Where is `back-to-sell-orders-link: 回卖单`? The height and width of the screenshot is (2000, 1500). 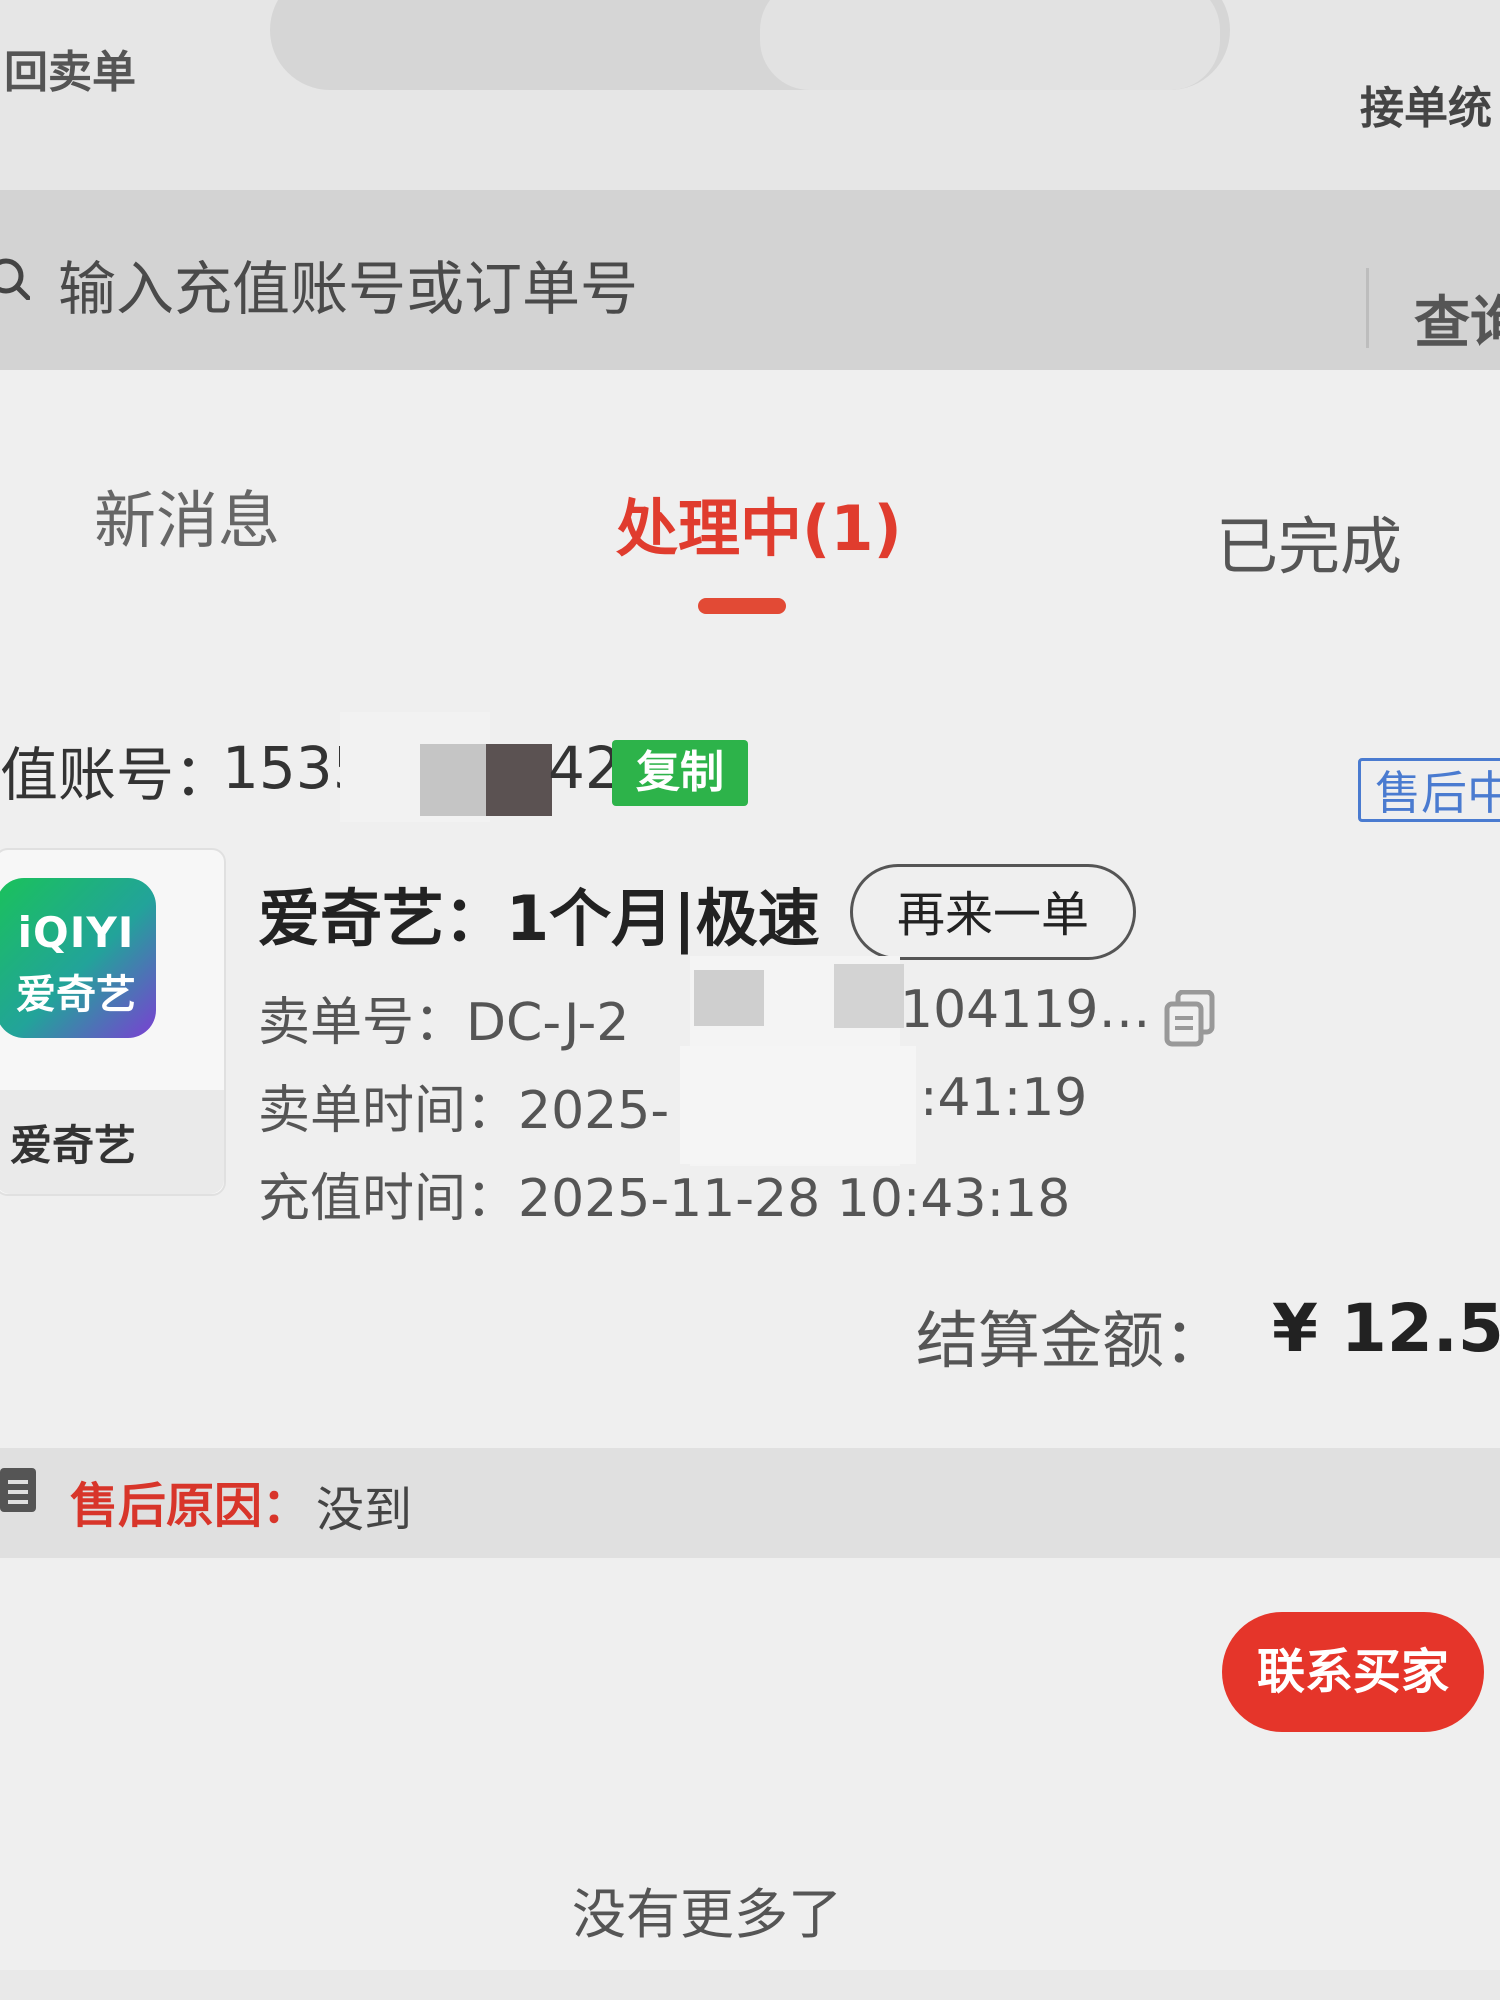
back-to-sell-orders-link: 回卖单 is located at coordinates (70, 68).